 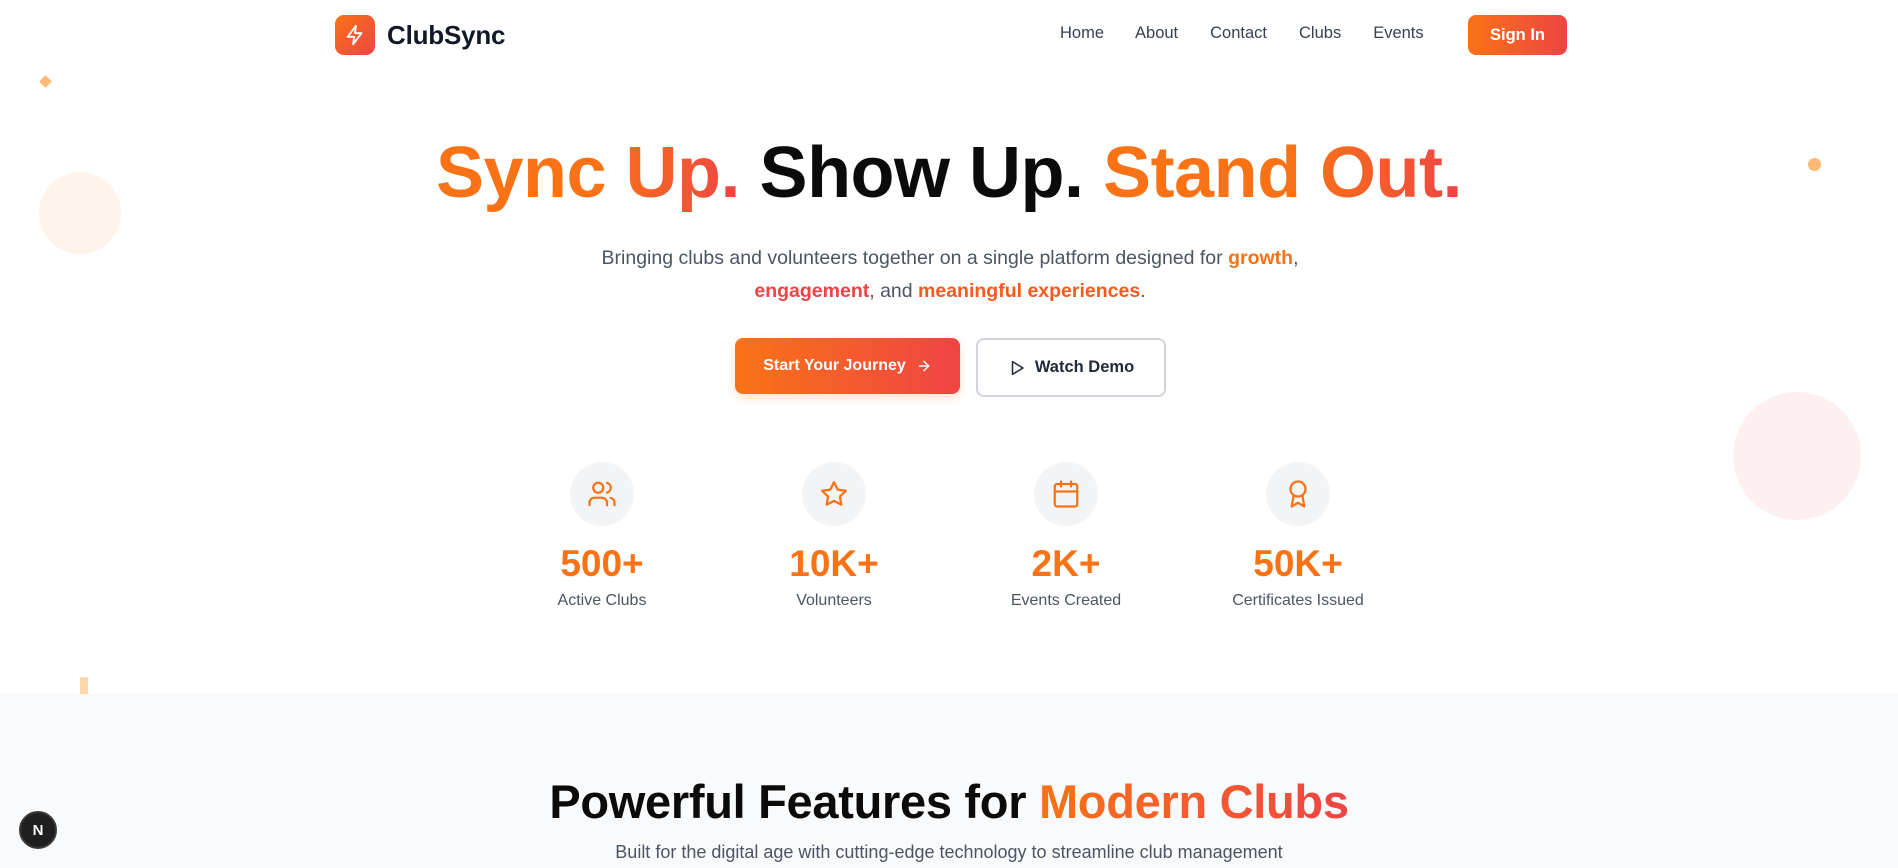 I want to click on subtitle-and: , and, so click(x=894, y=291).